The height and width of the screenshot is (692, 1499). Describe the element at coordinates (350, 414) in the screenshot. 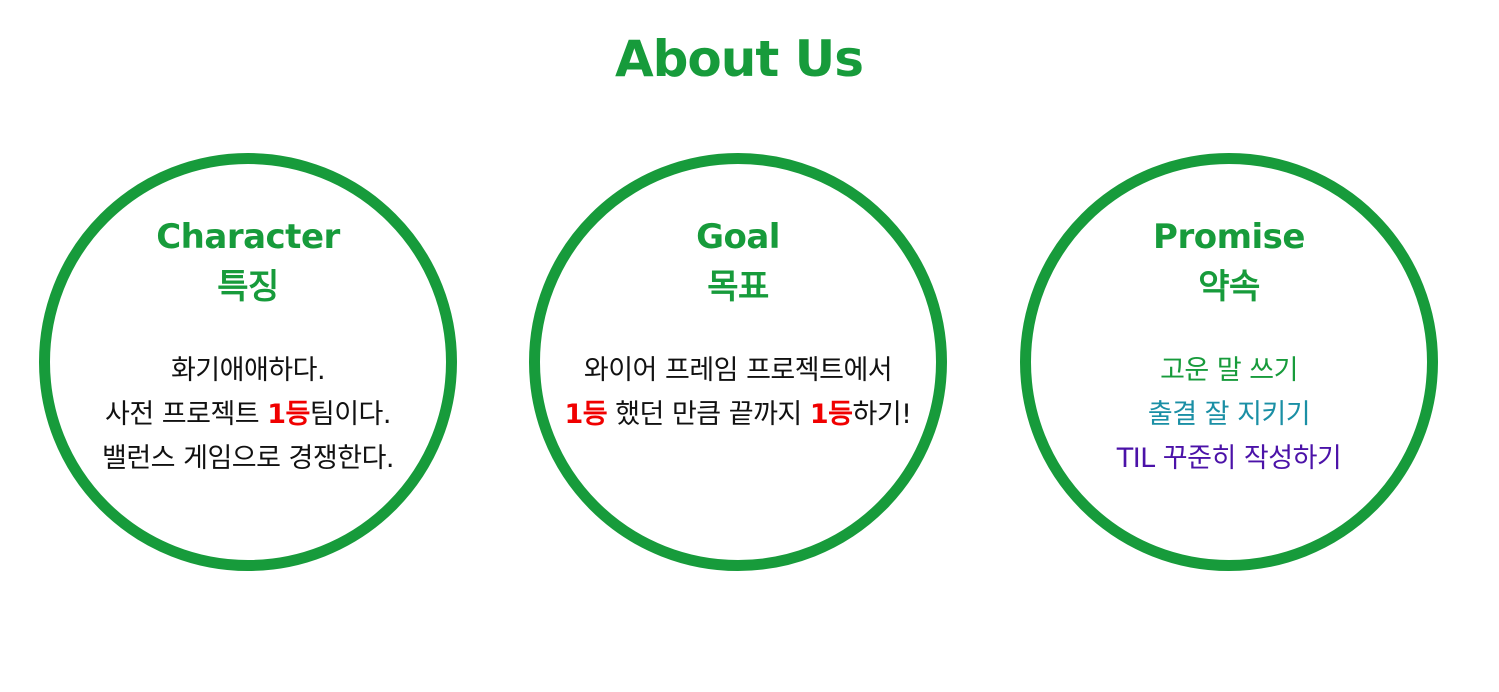

I see `description-text: 팀이다.` at that location.